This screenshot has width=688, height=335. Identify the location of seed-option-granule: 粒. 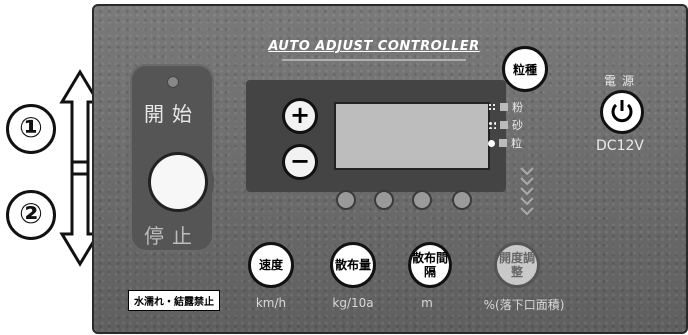
(505, 143).